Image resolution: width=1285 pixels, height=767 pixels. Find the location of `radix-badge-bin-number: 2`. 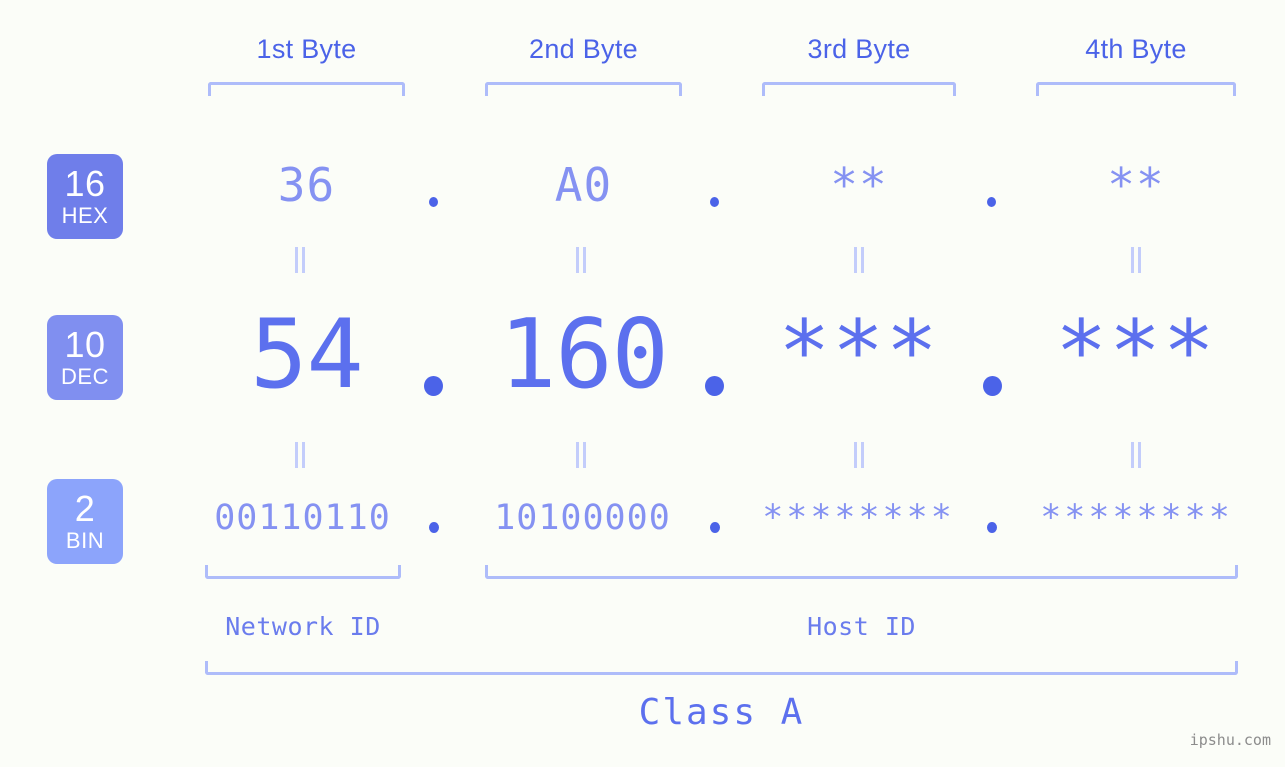

radix-badge-bin-number: 2 is located at coordinates (85, 508).